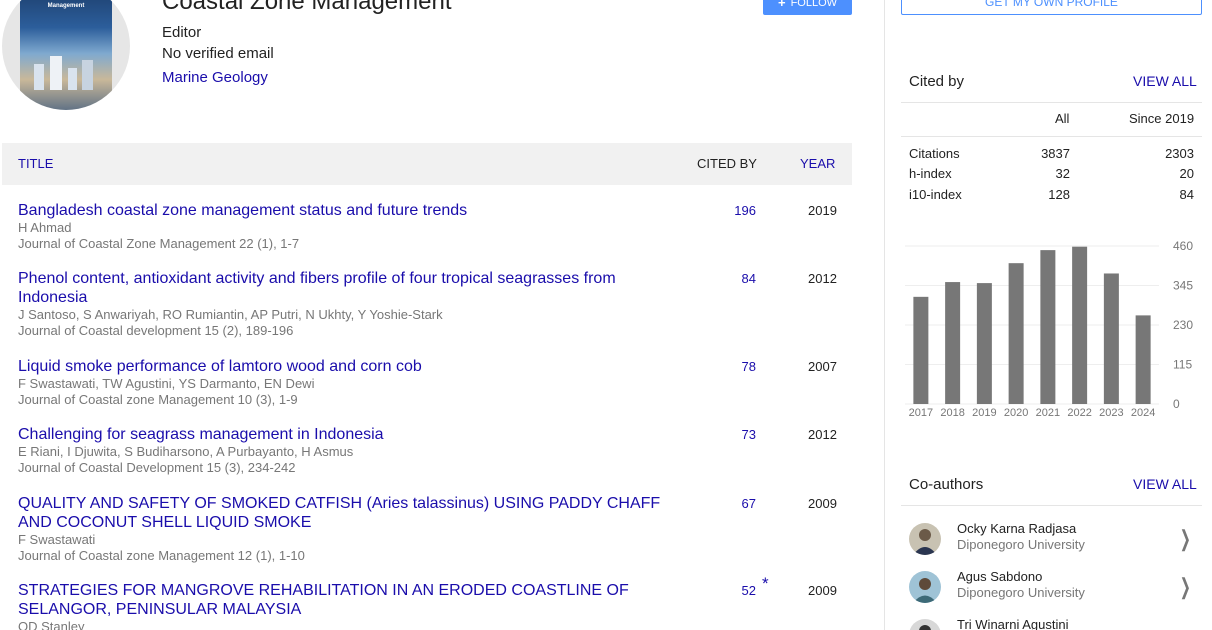  What do you see at coordinates (946, 484) in the screenshot?
I see `coauthors-heading: Co-authors` at bounding box center [946, 484].